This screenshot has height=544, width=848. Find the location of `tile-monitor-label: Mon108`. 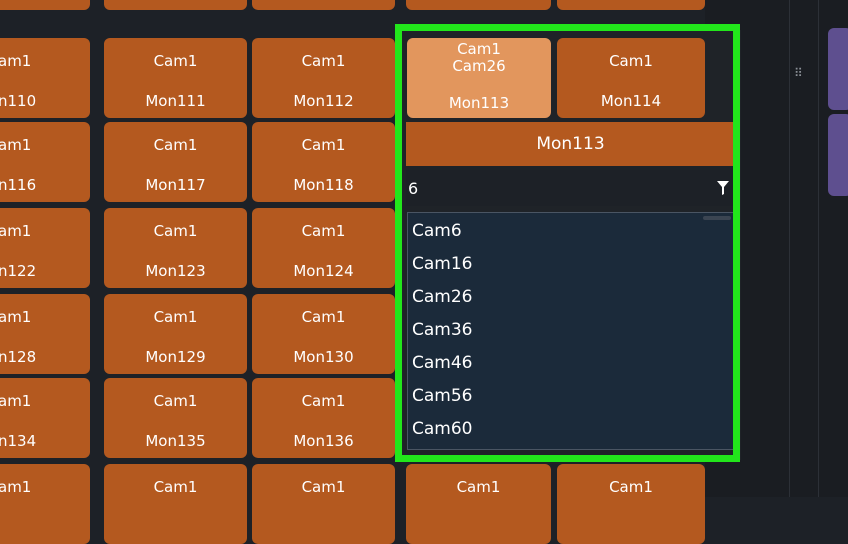

tile-monitor-label: Mon108 is located at coordinates (631, 1).